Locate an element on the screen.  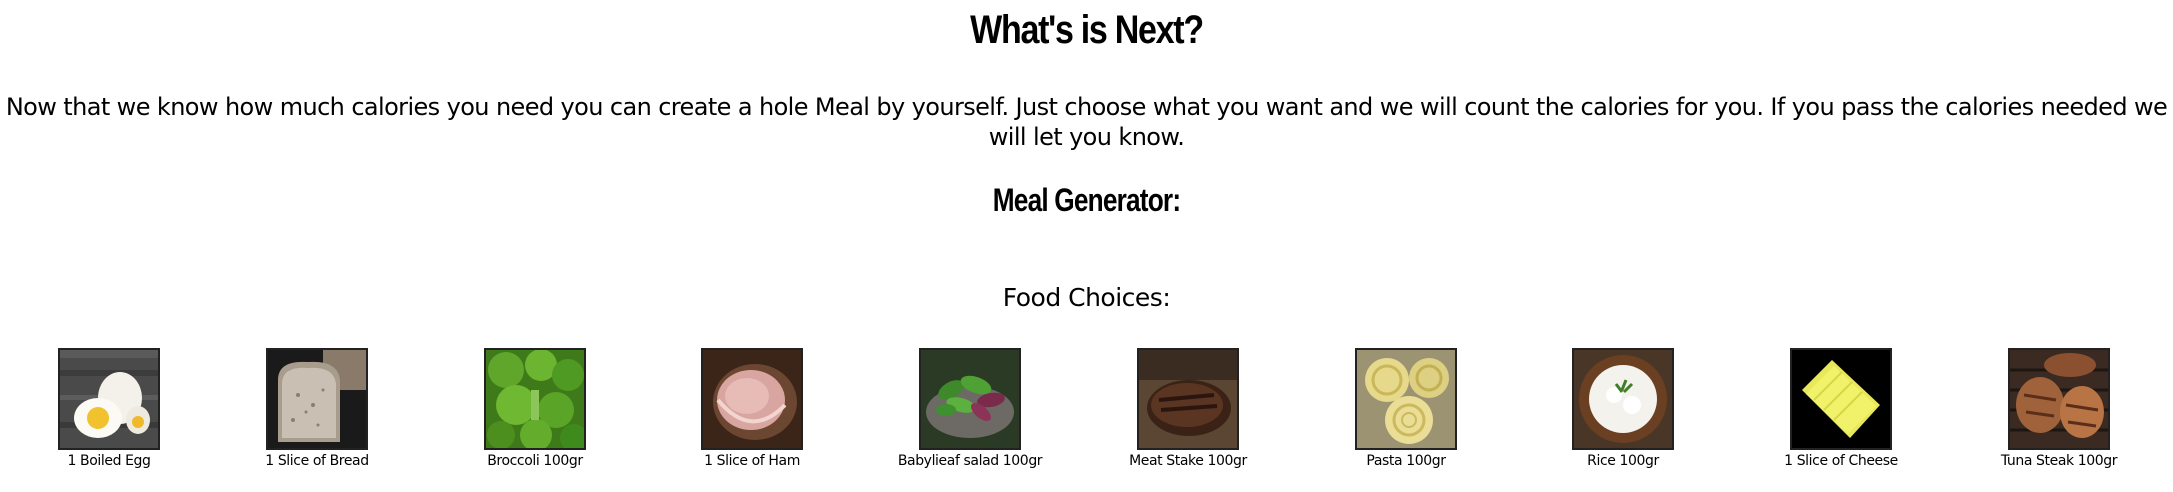
food-label: Babylieaf salad 100gr is located at coordinates (970, 461).